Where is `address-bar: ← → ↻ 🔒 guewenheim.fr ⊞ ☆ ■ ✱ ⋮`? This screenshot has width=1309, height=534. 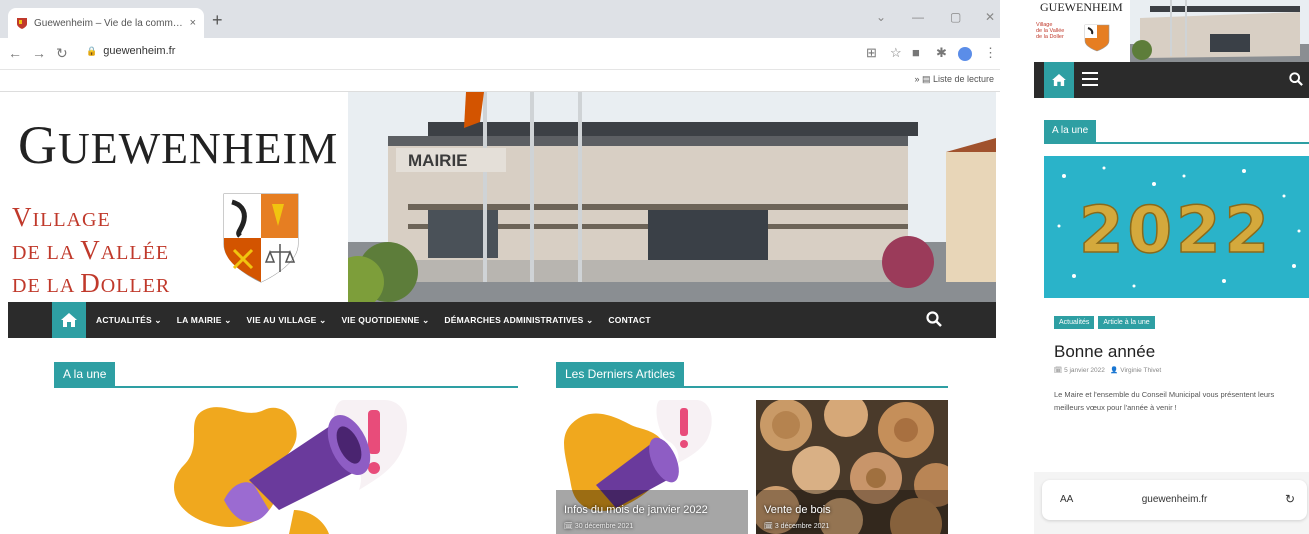
address-bar: ← → ↻ 🔒 guewenheim.fr ⊞ ☆ ■ ✱ ⋮ is located at coordinates (500, 54).